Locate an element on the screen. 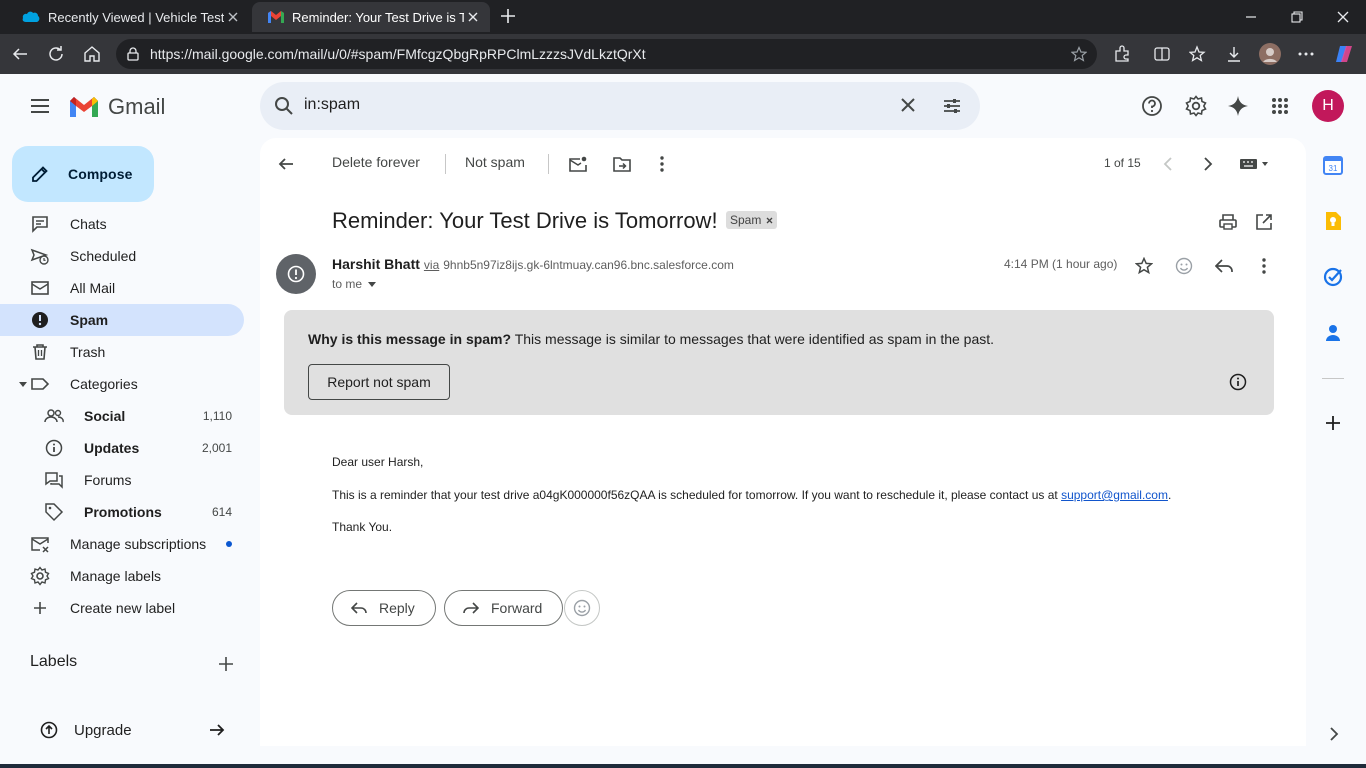 This screenshot has height=768, width=1366. search-input: in:spam is located at coordinates (332, 105).